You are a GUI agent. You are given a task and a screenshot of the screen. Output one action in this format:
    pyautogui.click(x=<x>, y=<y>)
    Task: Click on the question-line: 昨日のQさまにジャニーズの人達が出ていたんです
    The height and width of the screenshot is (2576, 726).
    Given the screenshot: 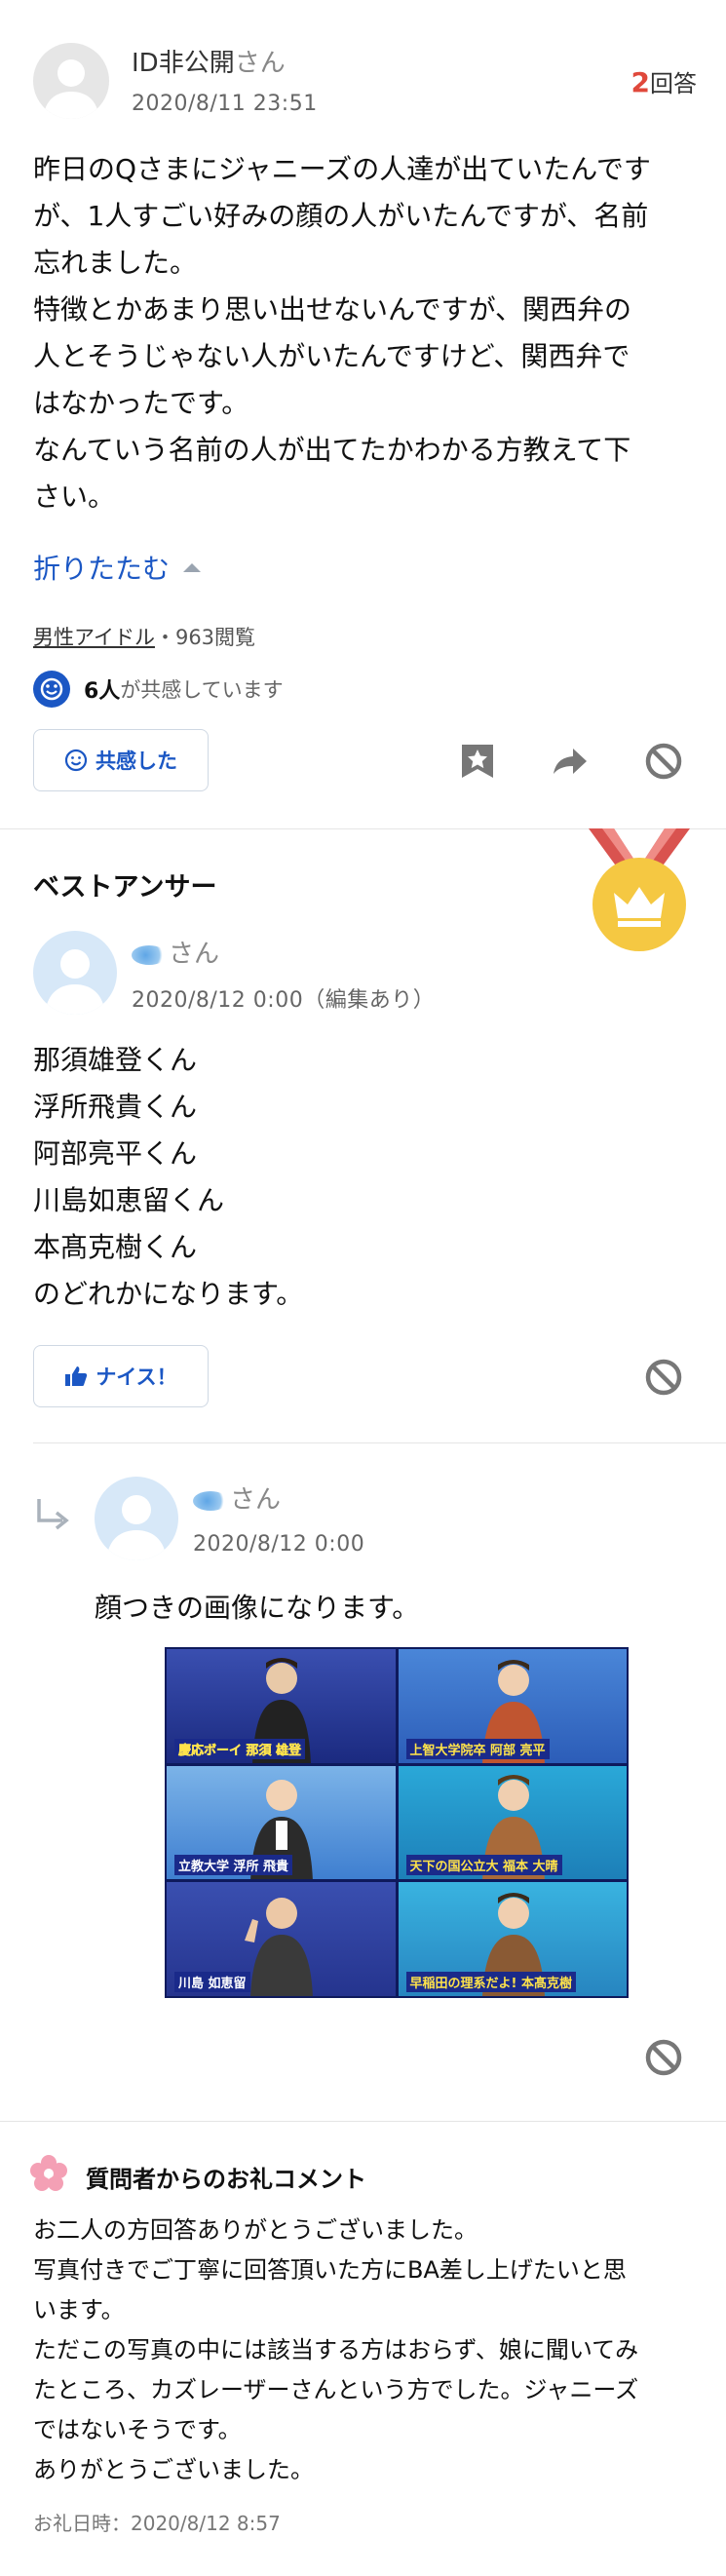 What is the action you would take?
    pyautogui.click(x=342, y=169)
    